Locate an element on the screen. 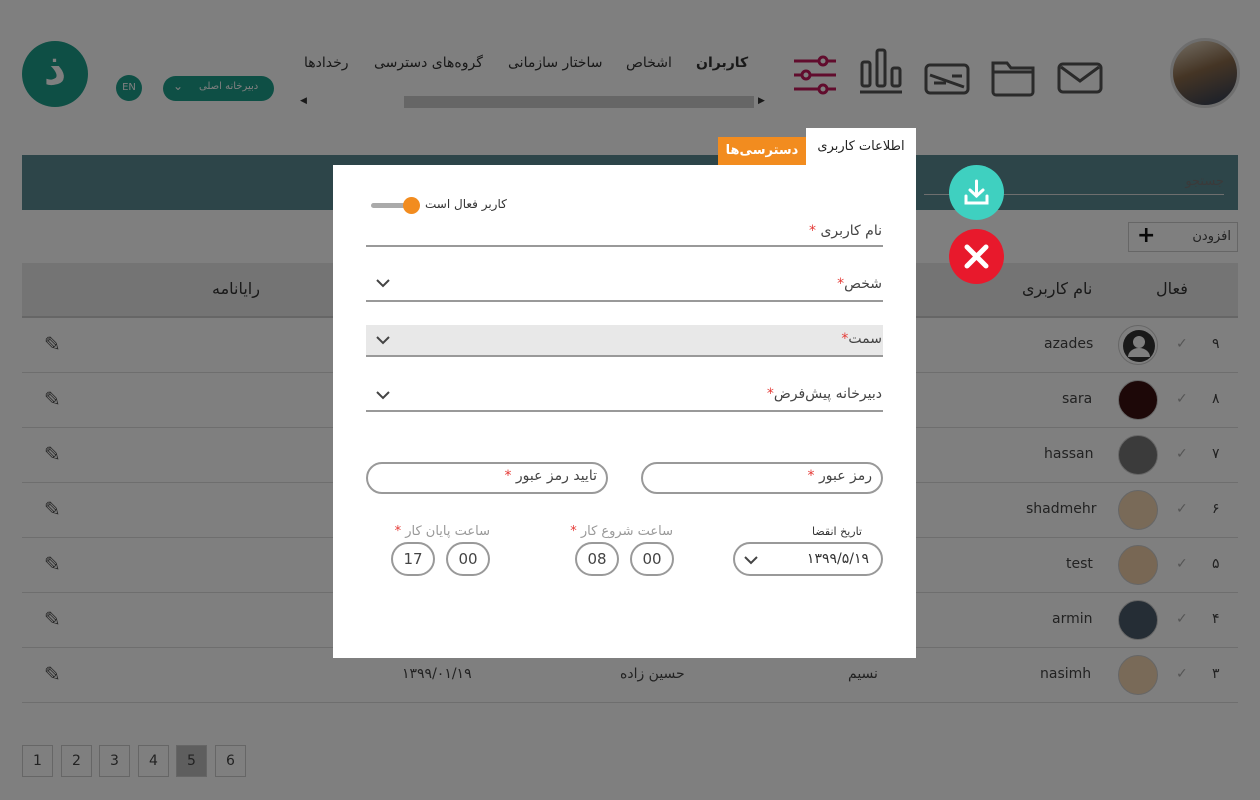 The width and height of the screenshot is (1260, 800). confirm-password-label: تایید رمز عبور * is located at coordinates (550, 476).